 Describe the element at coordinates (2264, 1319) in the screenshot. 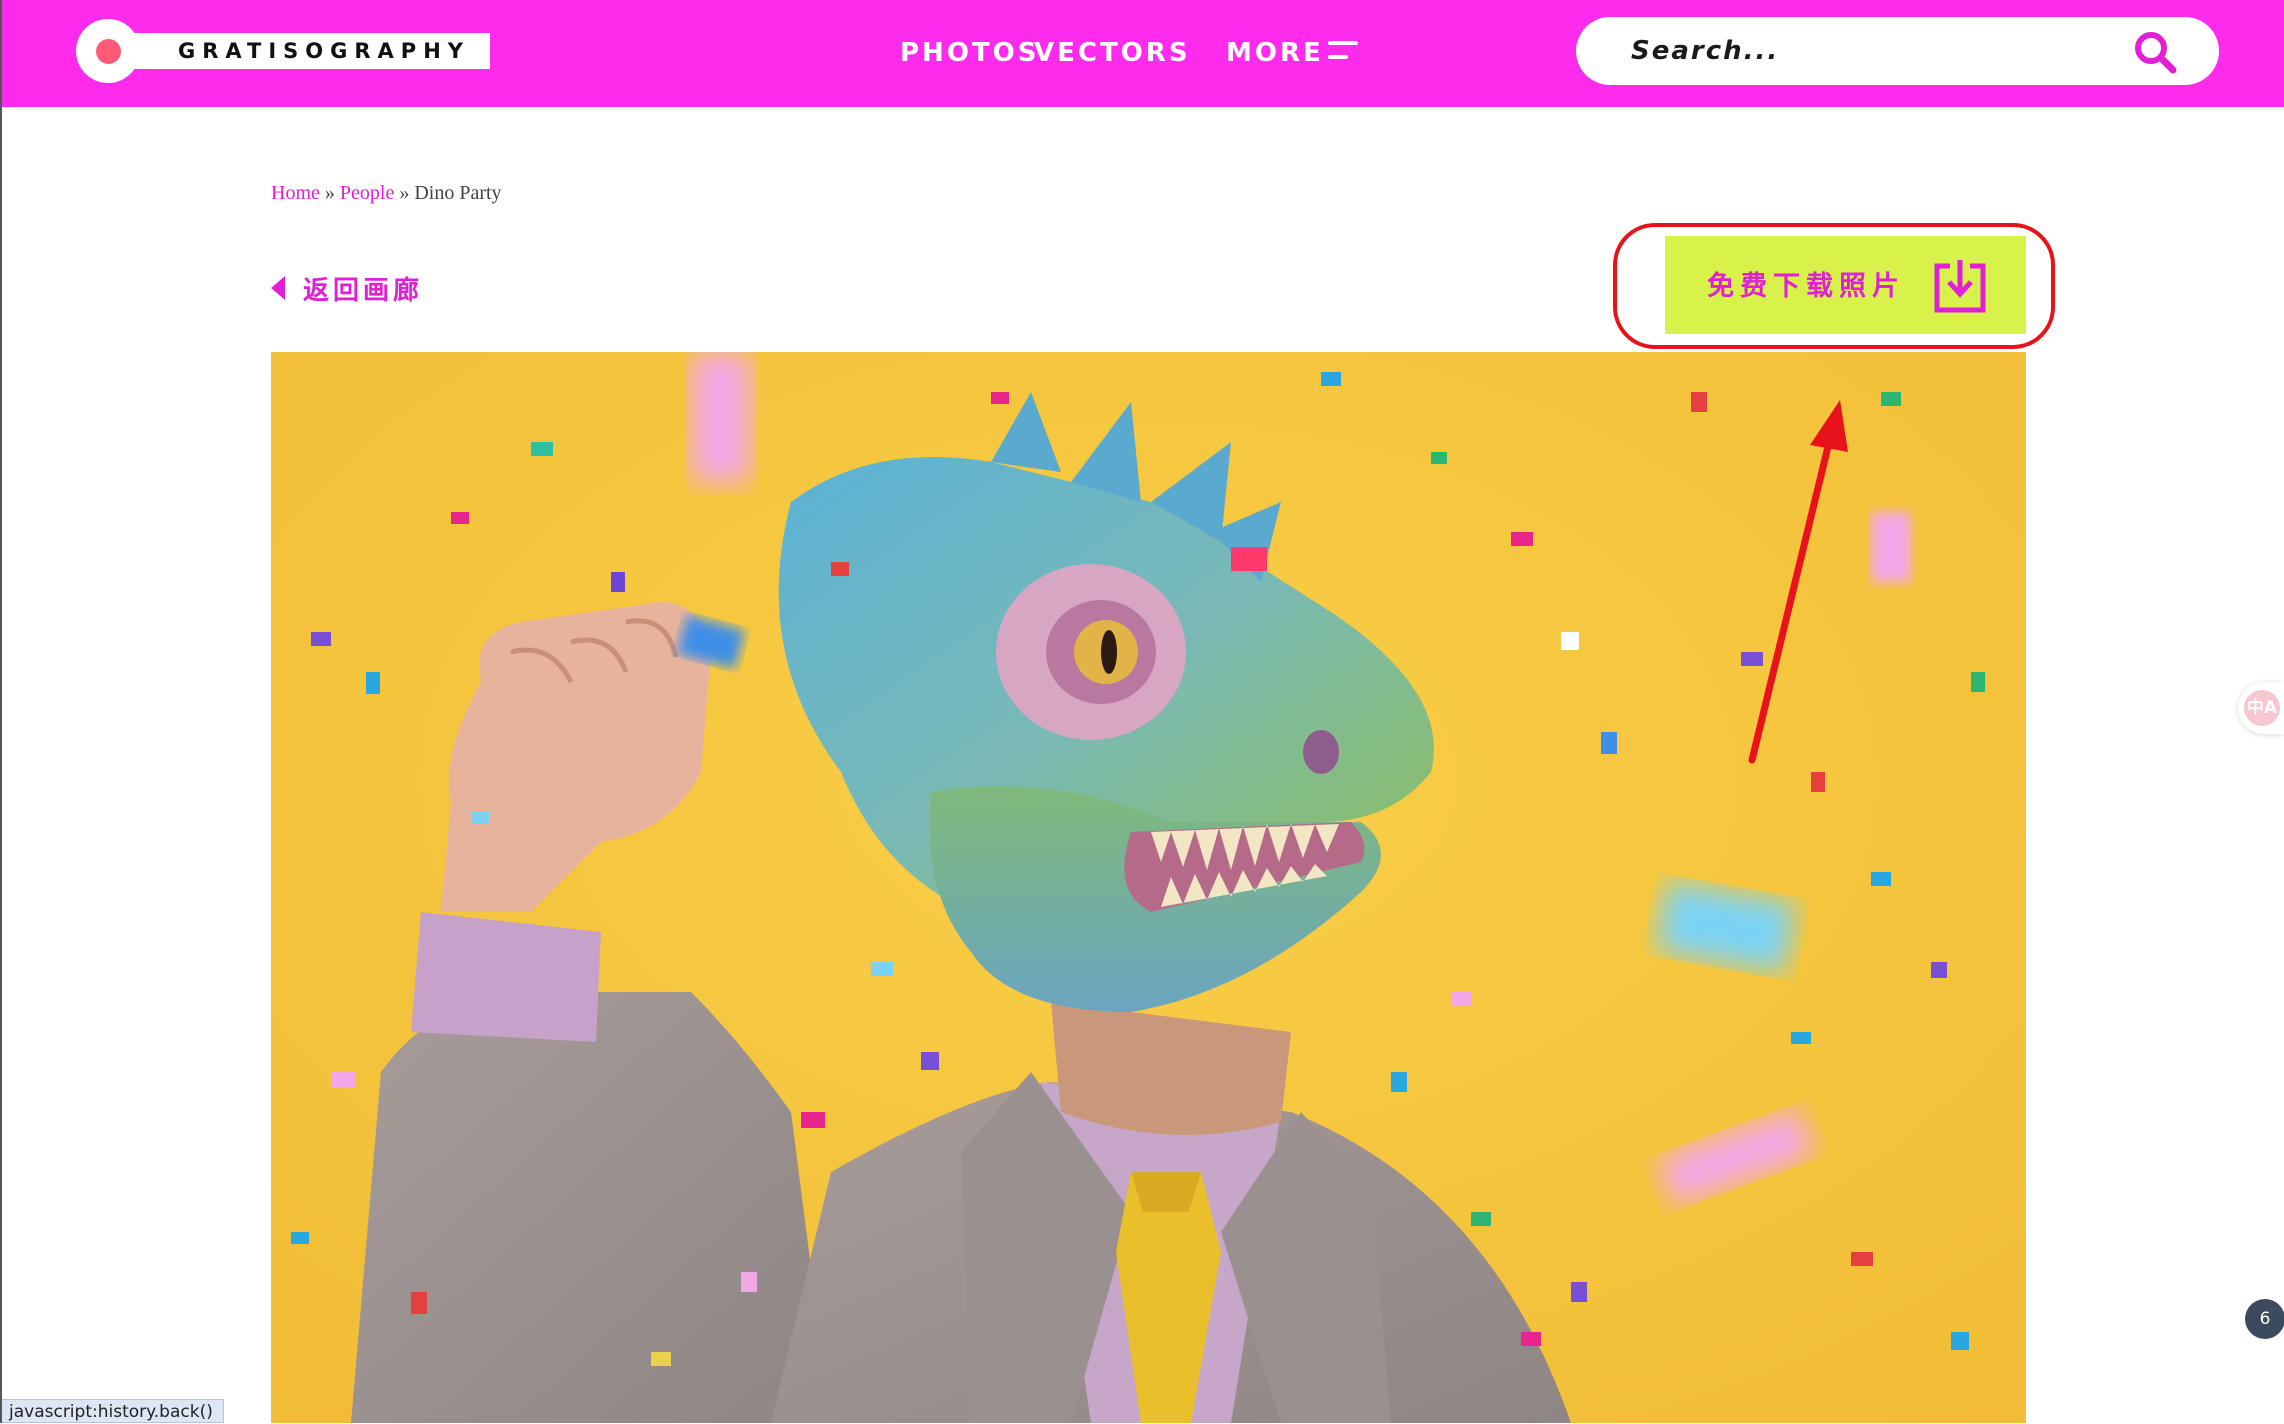

I see `notification-badge: 6` at that location.